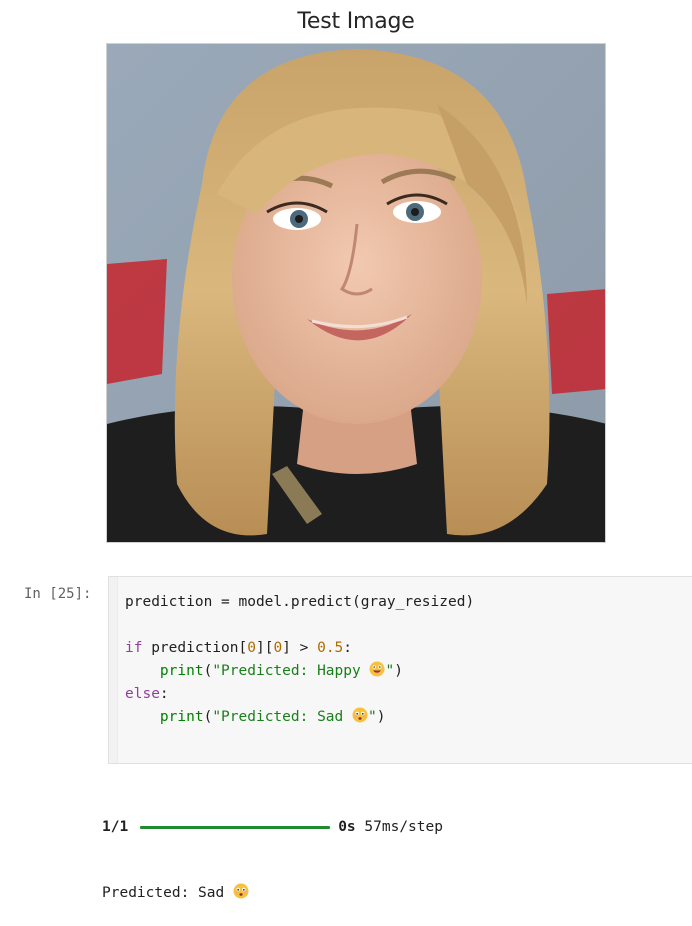 The image size is (692, 926). Describe the element at coordinates (195, 648) in the screenshot. I see `code-token: prediction[` at that location.